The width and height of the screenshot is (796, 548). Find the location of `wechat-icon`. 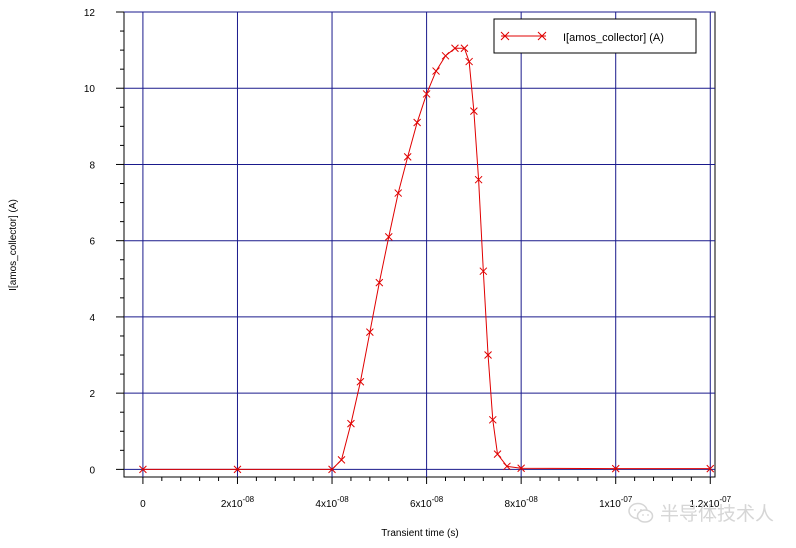

wechat-icon is located at coordinates (641, 512).